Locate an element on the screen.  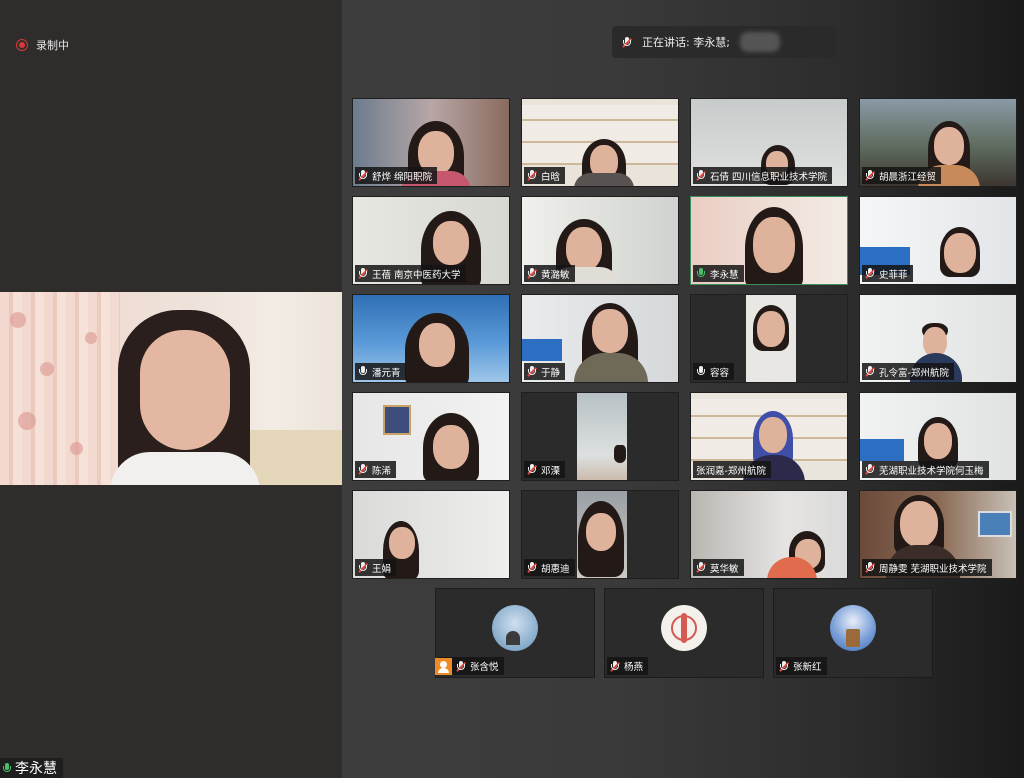
participant-label: 史菲菲 is located at coordinates (887, 273).